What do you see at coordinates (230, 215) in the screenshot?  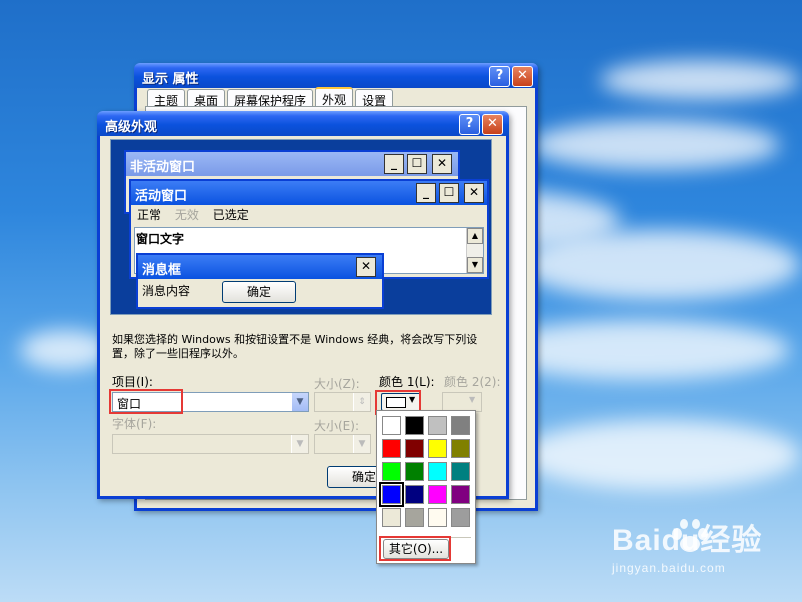 I see `menu-selected: 已选定` at bounding box center [230, 215].